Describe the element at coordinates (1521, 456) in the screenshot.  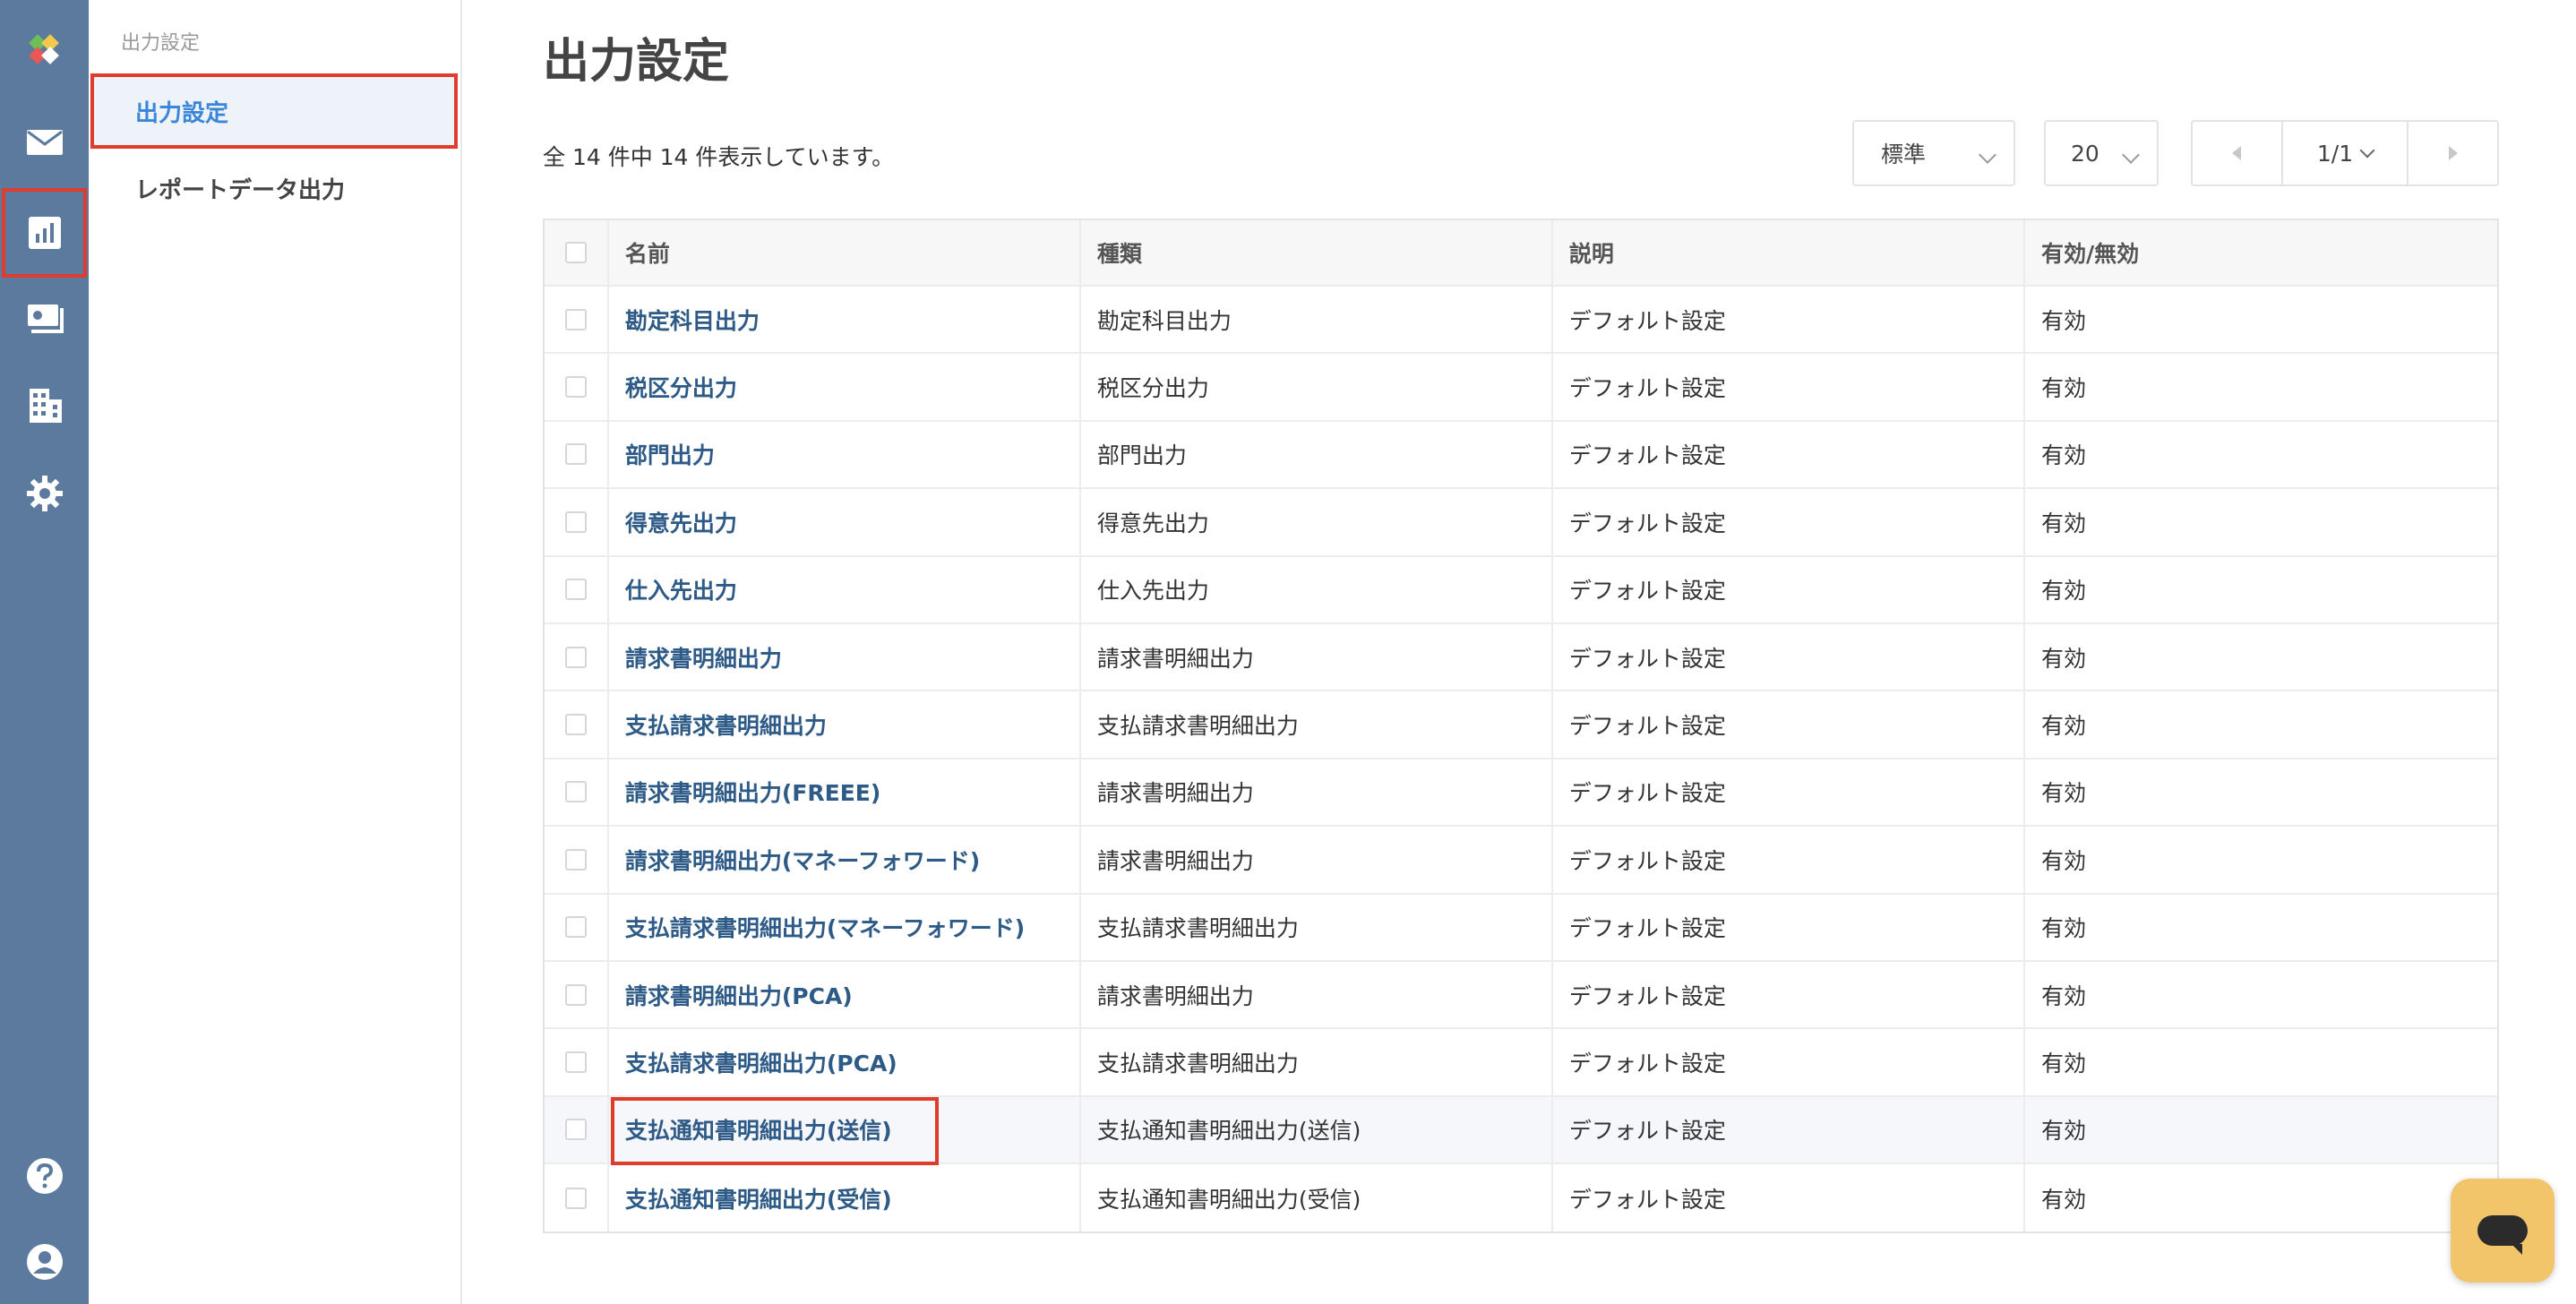
I see `table-row: 部門出力 部門出力 デフォルト設定 有効` at that location.